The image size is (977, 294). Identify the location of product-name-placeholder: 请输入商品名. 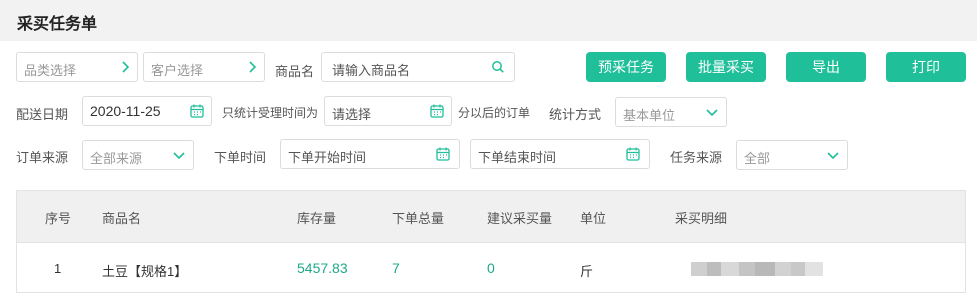
(371, 70).